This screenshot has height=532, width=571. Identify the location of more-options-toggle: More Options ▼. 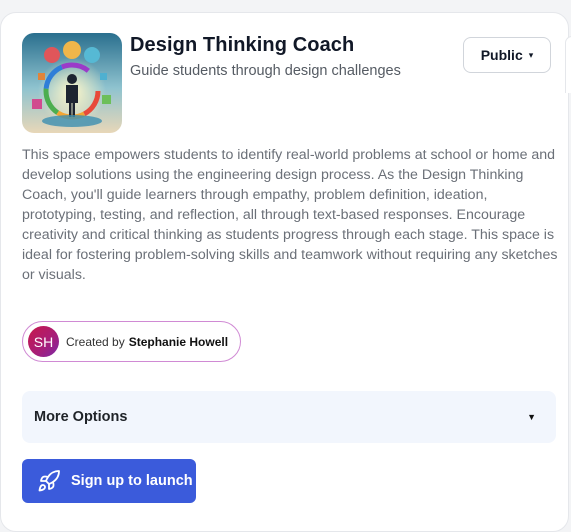
(289, 417).